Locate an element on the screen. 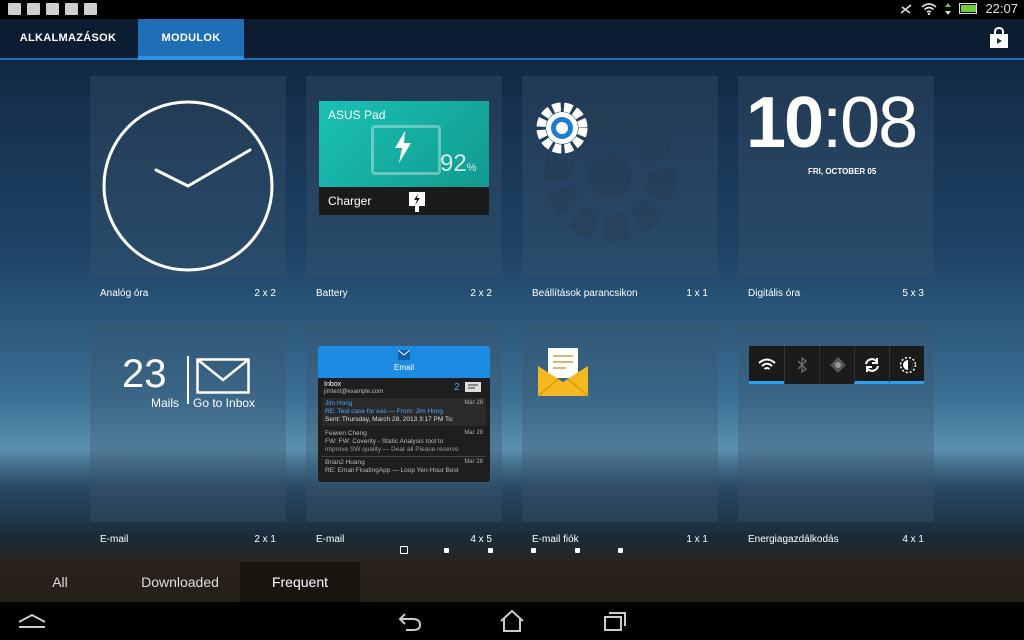  email-subject: RE: Test case for eas — From: Jim Hong is located at coordinates (384, 411).